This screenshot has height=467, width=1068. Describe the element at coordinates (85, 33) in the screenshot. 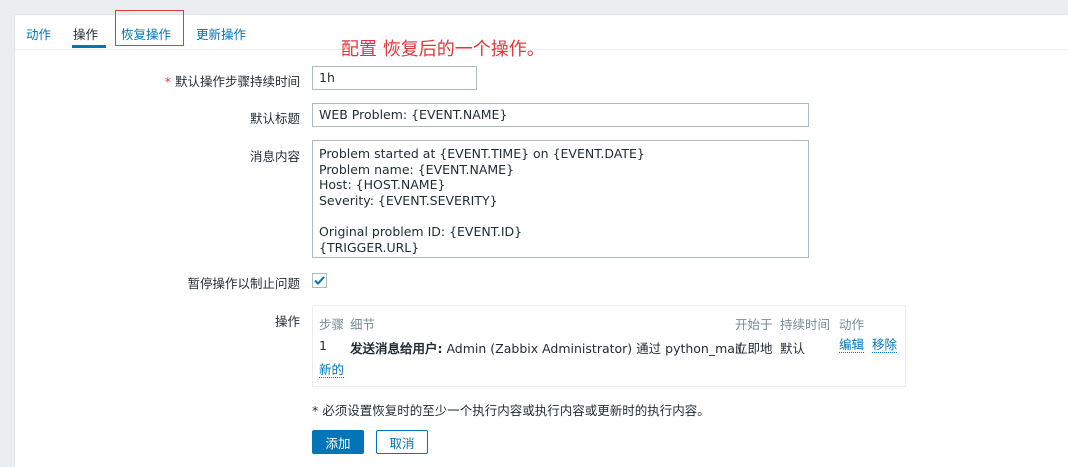

I see `tab-operations: 操作` at that location.